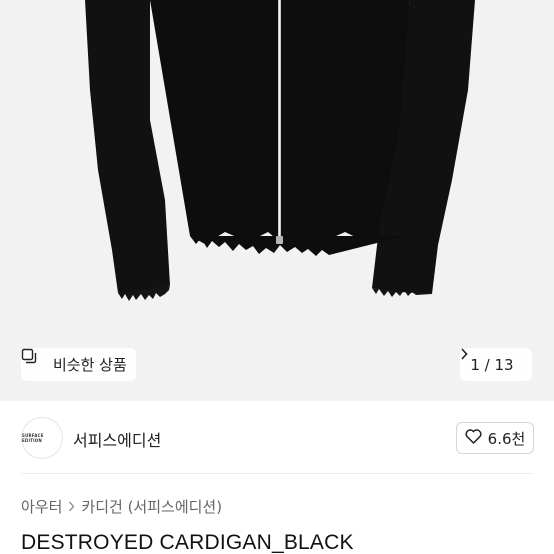 Image resolution: width=554 pixels, height=554 pixels. I want to click on like-button: 6.6천, so click(495, 438).